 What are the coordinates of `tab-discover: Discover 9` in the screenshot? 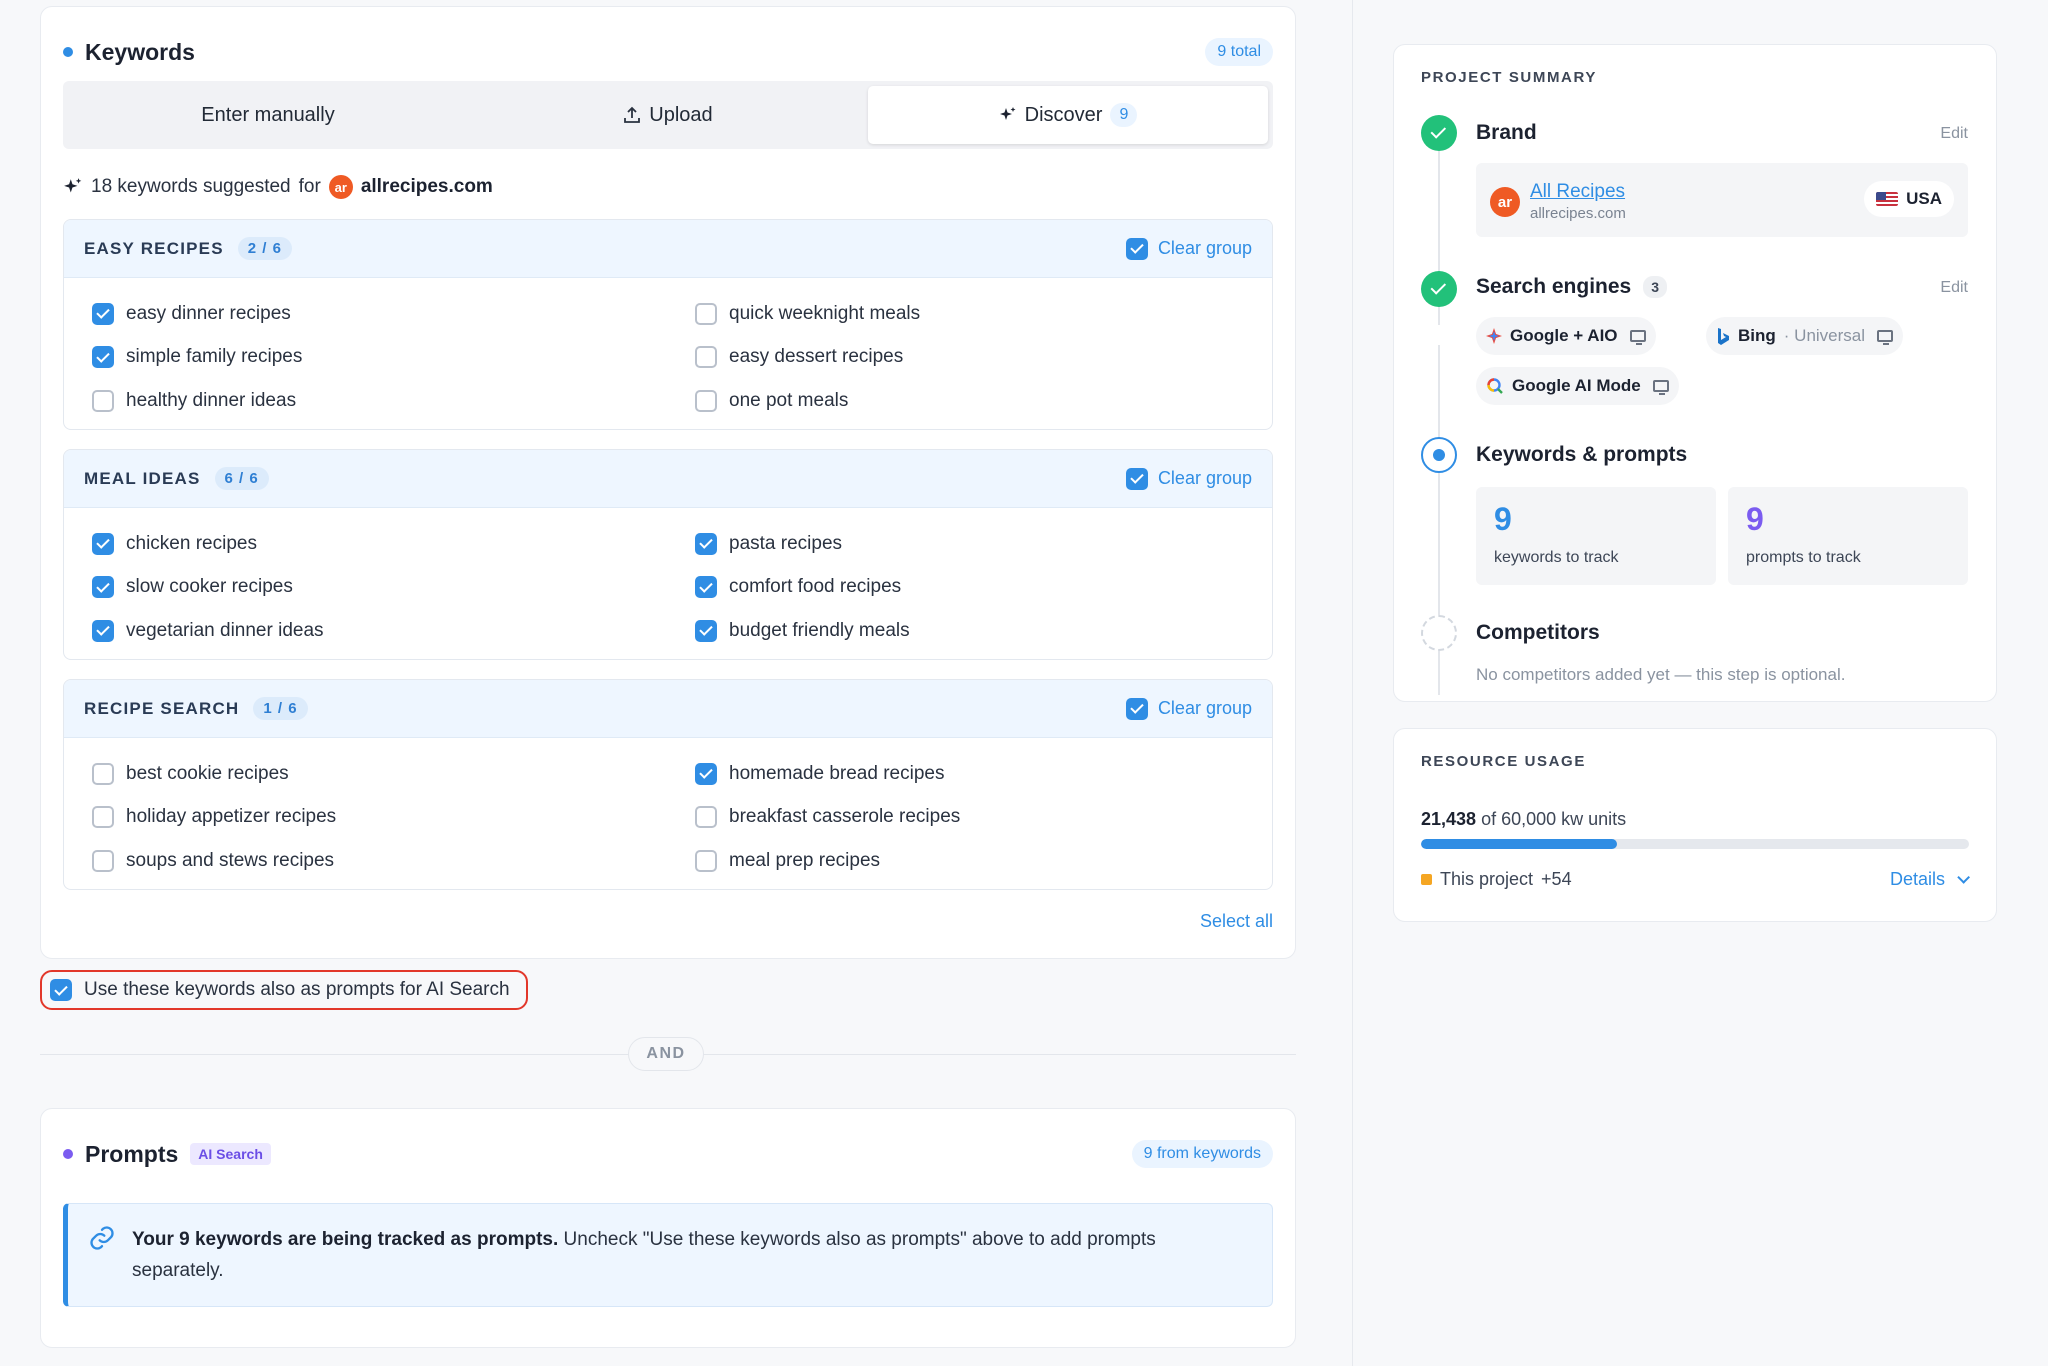 It's located at (1068, 115).